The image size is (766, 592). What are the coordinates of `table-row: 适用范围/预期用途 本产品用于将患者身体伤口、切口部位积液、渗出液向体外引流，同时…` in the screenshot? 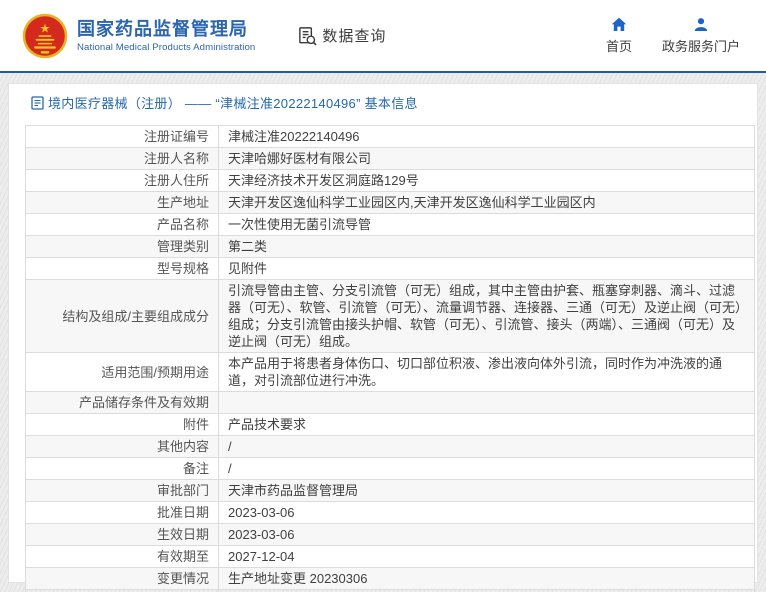 It's located at (390, 372).